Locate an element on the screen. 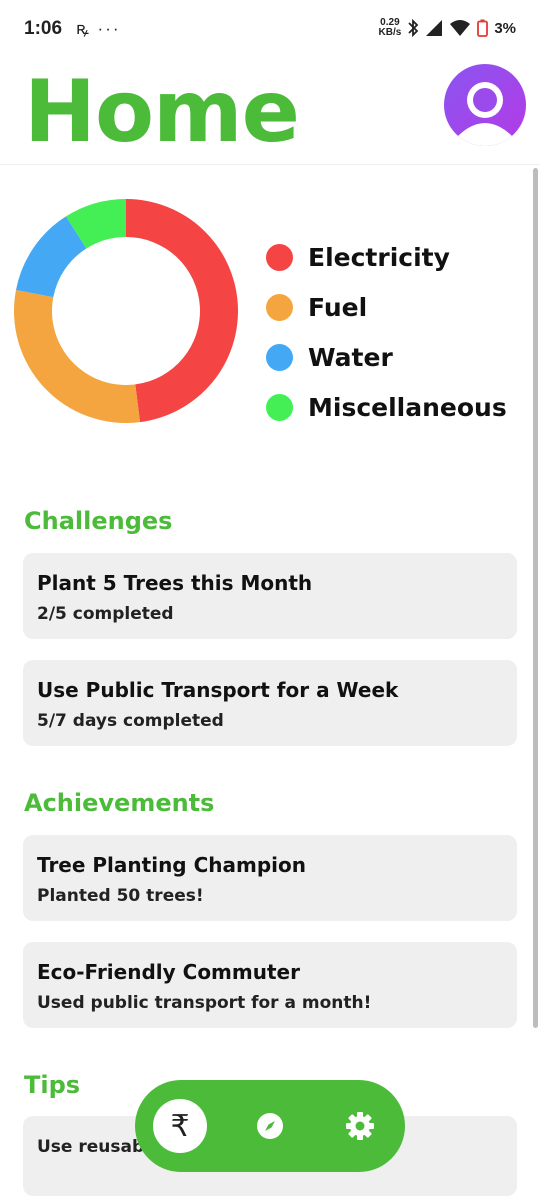 This screenshot has height=1200, width=540. tips-heading: Tips is located at coordinates (52, 1085).